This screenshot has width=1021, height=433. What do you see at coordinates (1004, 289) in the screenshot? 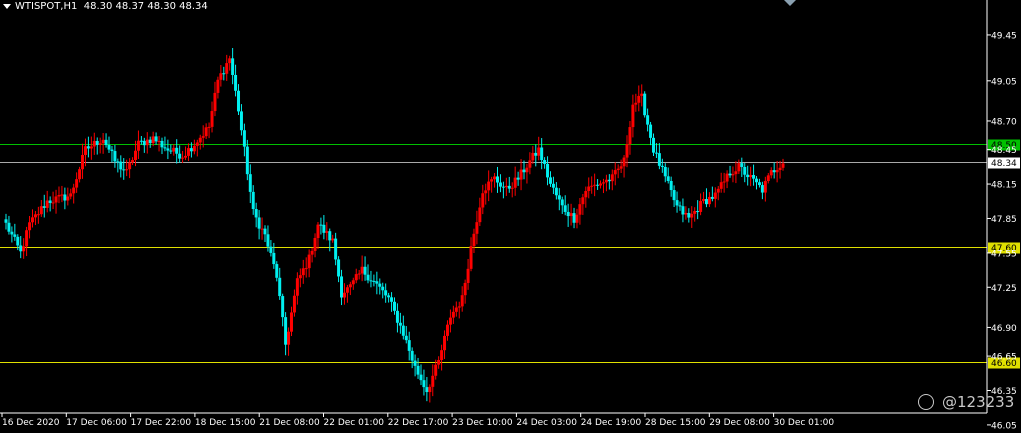
I see `price-tick-label: 47.25` at bounding box center [1004, 289].